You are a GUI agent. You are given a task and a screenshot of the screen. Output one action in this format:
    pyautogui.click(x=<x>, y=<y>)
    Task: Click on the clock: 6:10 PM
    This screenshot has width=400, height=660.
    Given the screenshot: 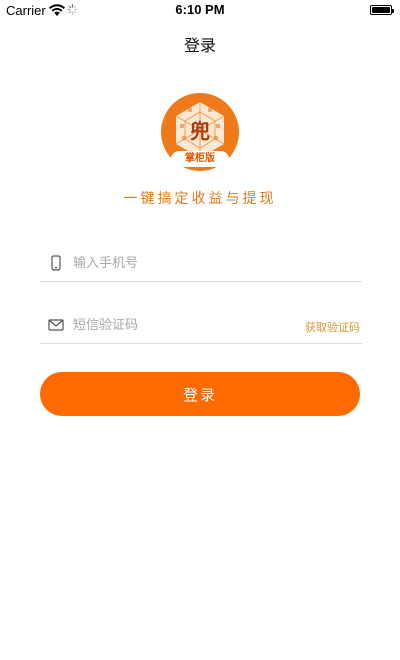 What is the action you would take?
    pyautogui.click(x=200, y=9)
    